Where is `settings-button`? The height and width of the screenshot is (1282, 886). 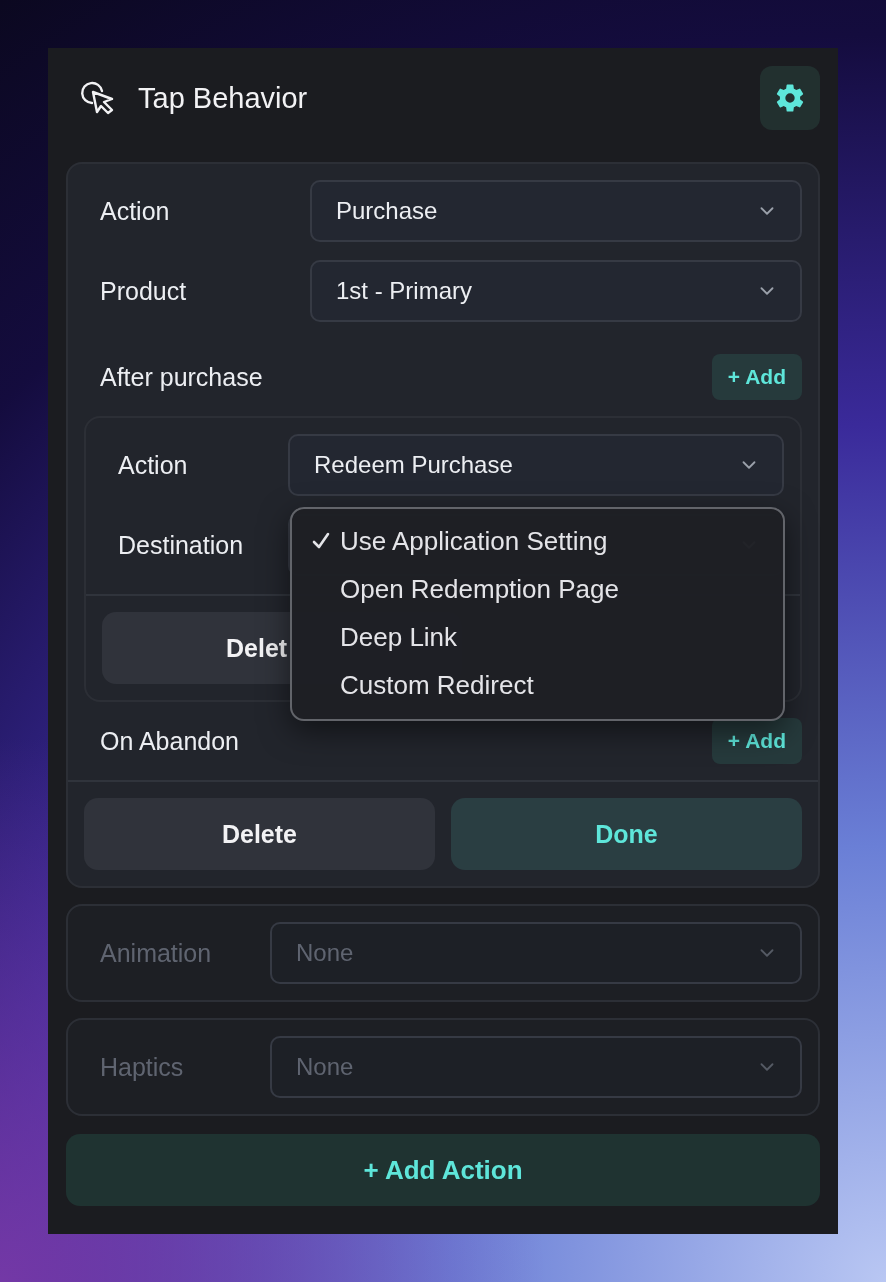
settings-button is located at coordinates (790, 98).